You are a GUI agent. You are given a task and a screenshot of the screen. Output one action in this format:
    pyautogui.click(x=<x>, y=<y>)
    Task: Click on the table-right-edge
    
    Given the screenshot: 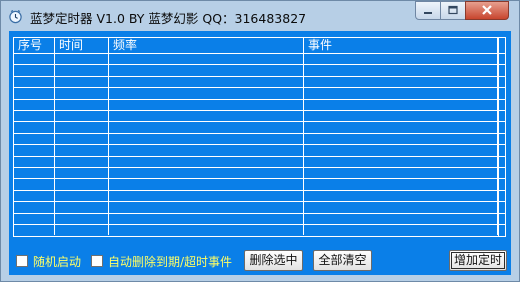 What is the action you would take?
    pyautogui.click(x=501, y=137)
    